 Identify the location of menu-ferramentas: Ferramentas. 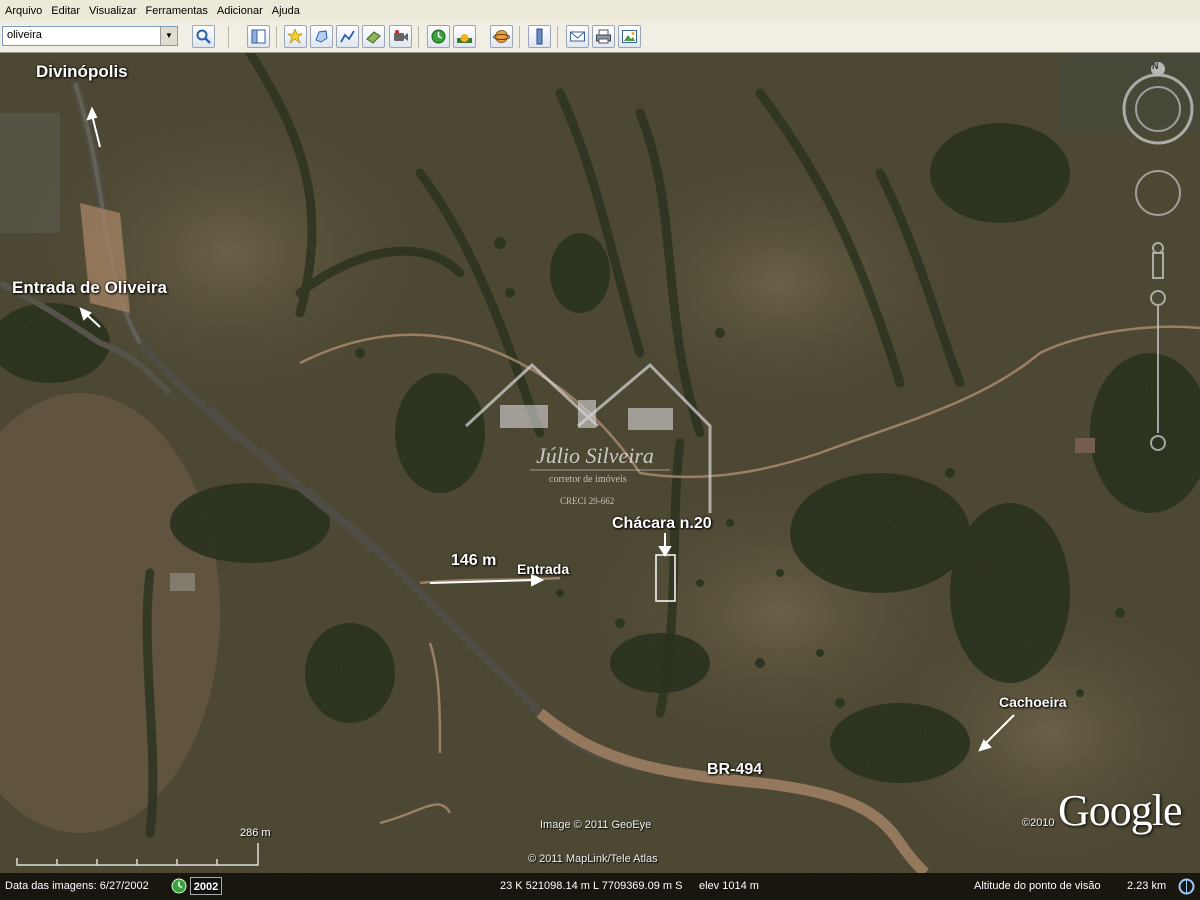
(176, 11).